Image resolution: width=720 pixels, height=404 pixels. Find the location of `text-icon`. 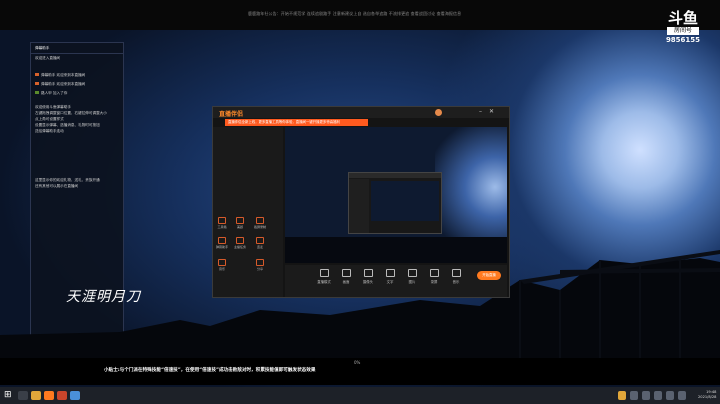

text-icon is located at coordinates (390, 273).